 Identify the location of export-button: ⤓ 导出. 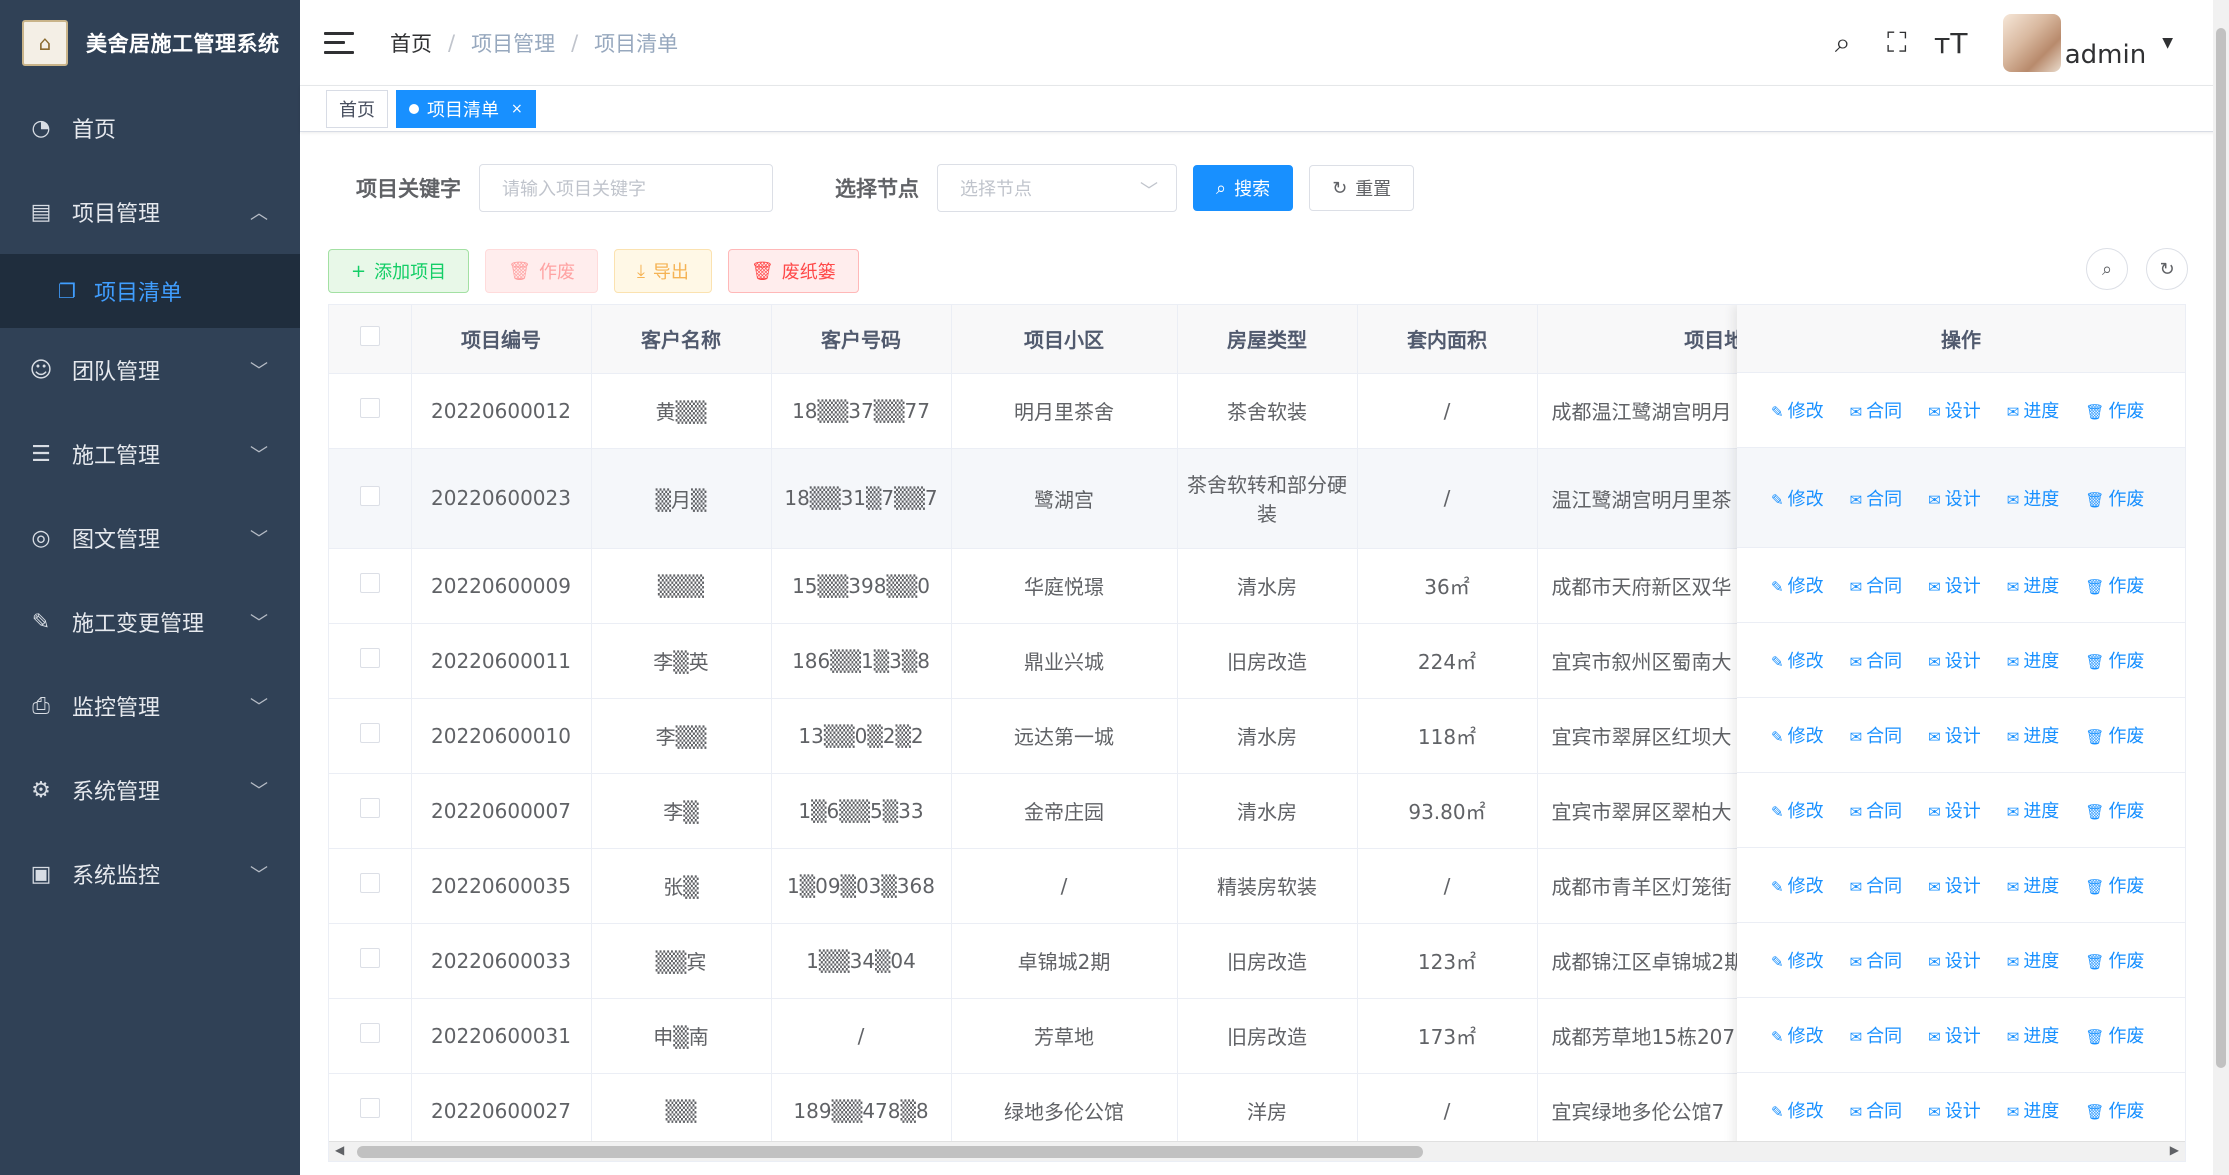
(662, 271).